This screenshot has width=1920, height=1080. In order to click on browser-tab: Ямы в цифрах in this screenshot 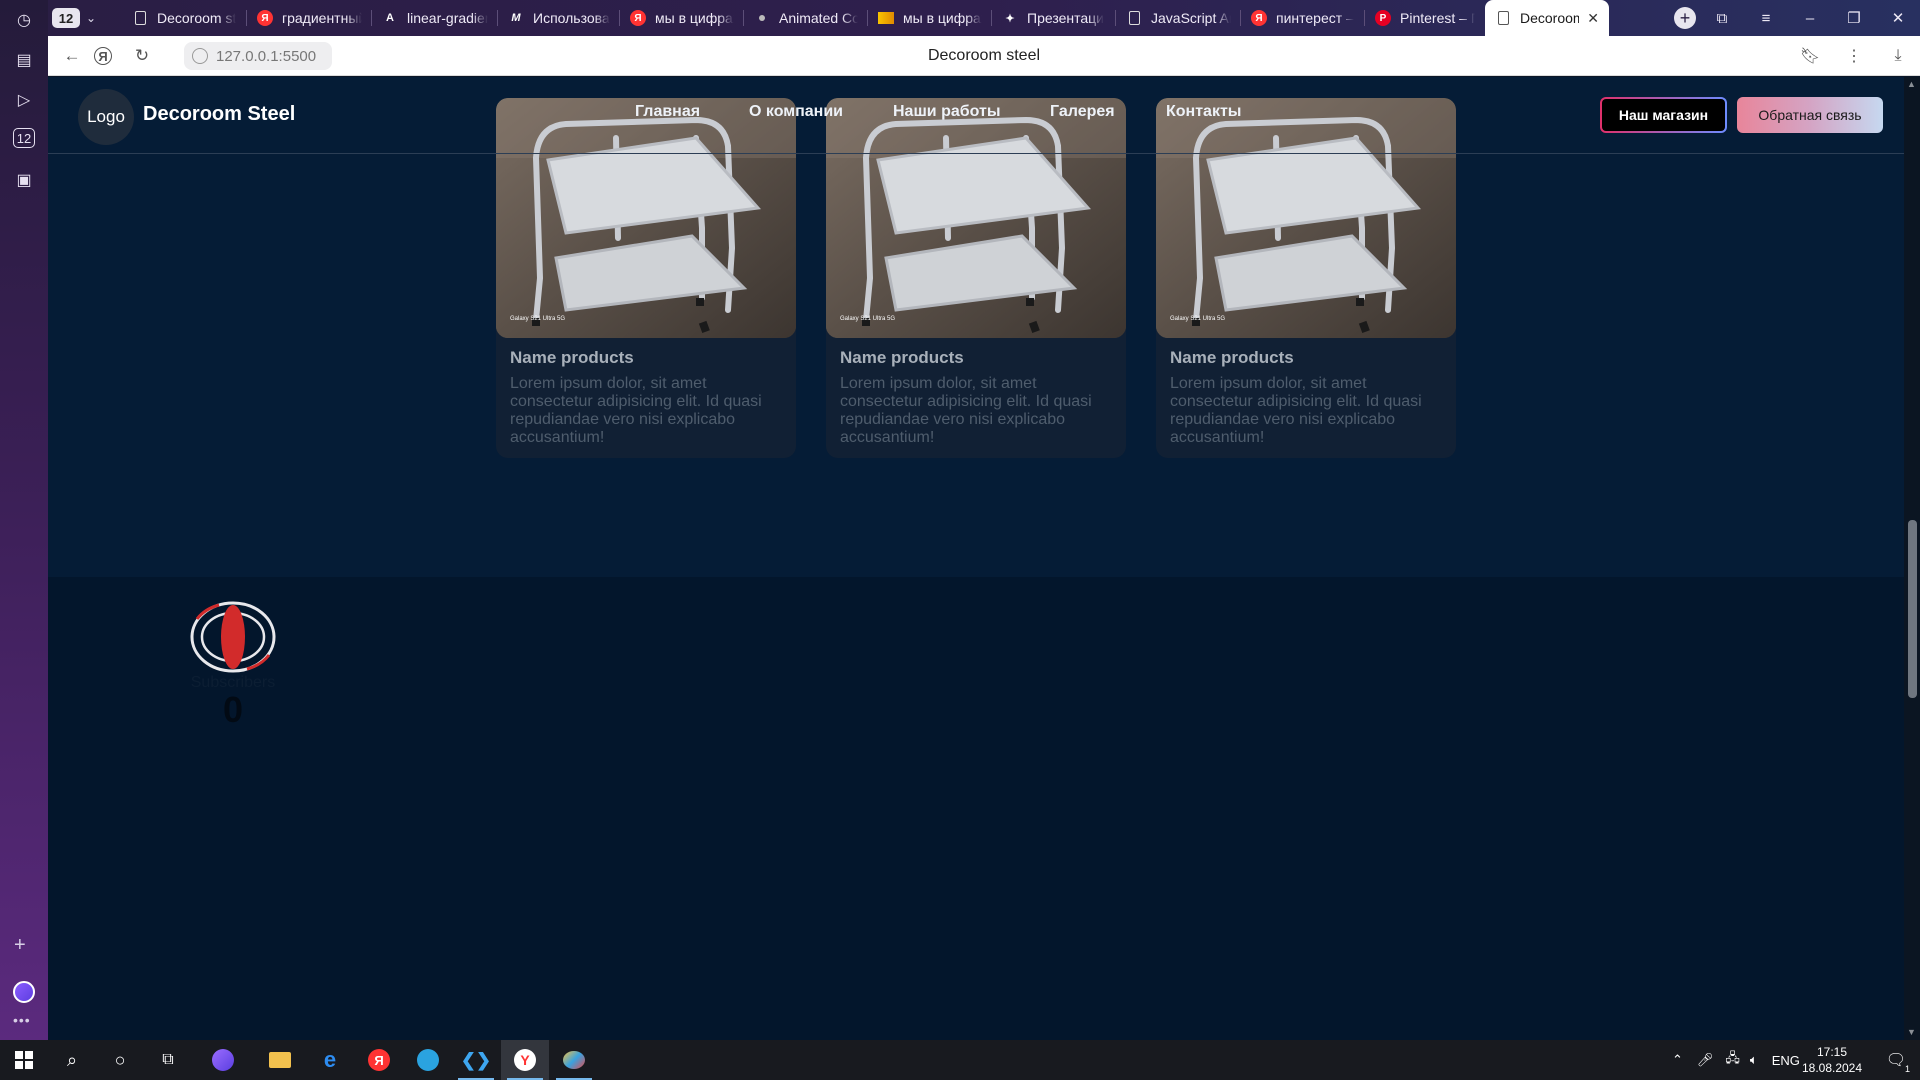, I will do `click(682, 18)`.